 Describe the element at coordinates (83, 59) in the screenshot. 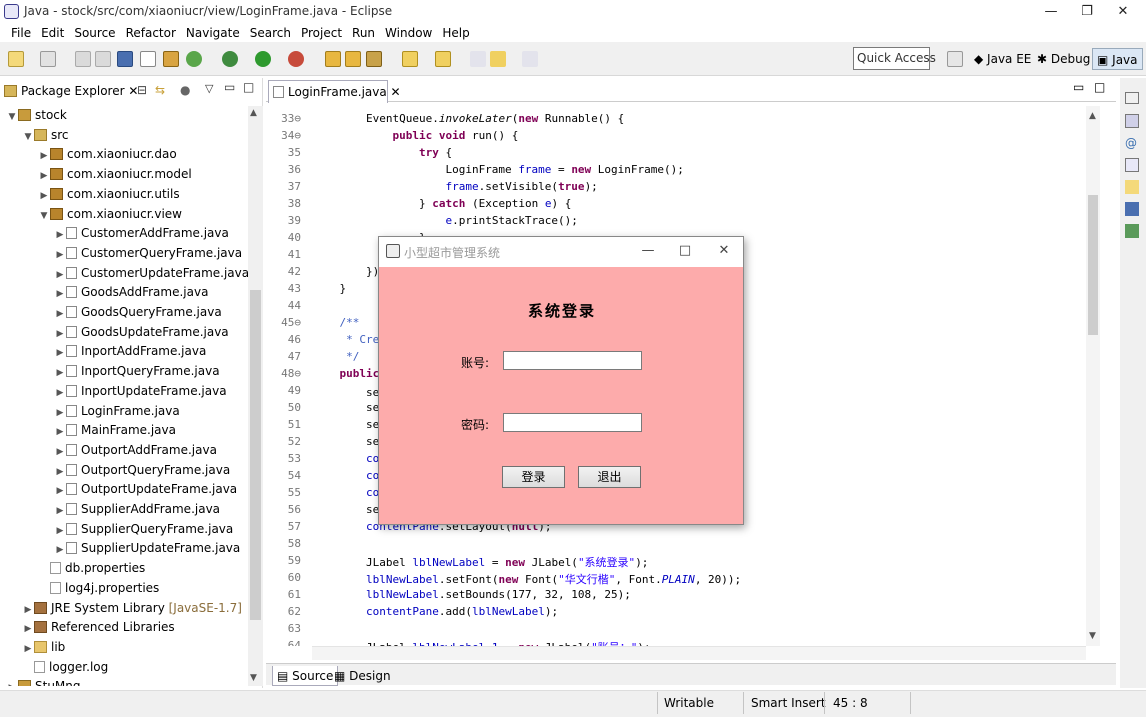

I see `save-all-icon` at that location.